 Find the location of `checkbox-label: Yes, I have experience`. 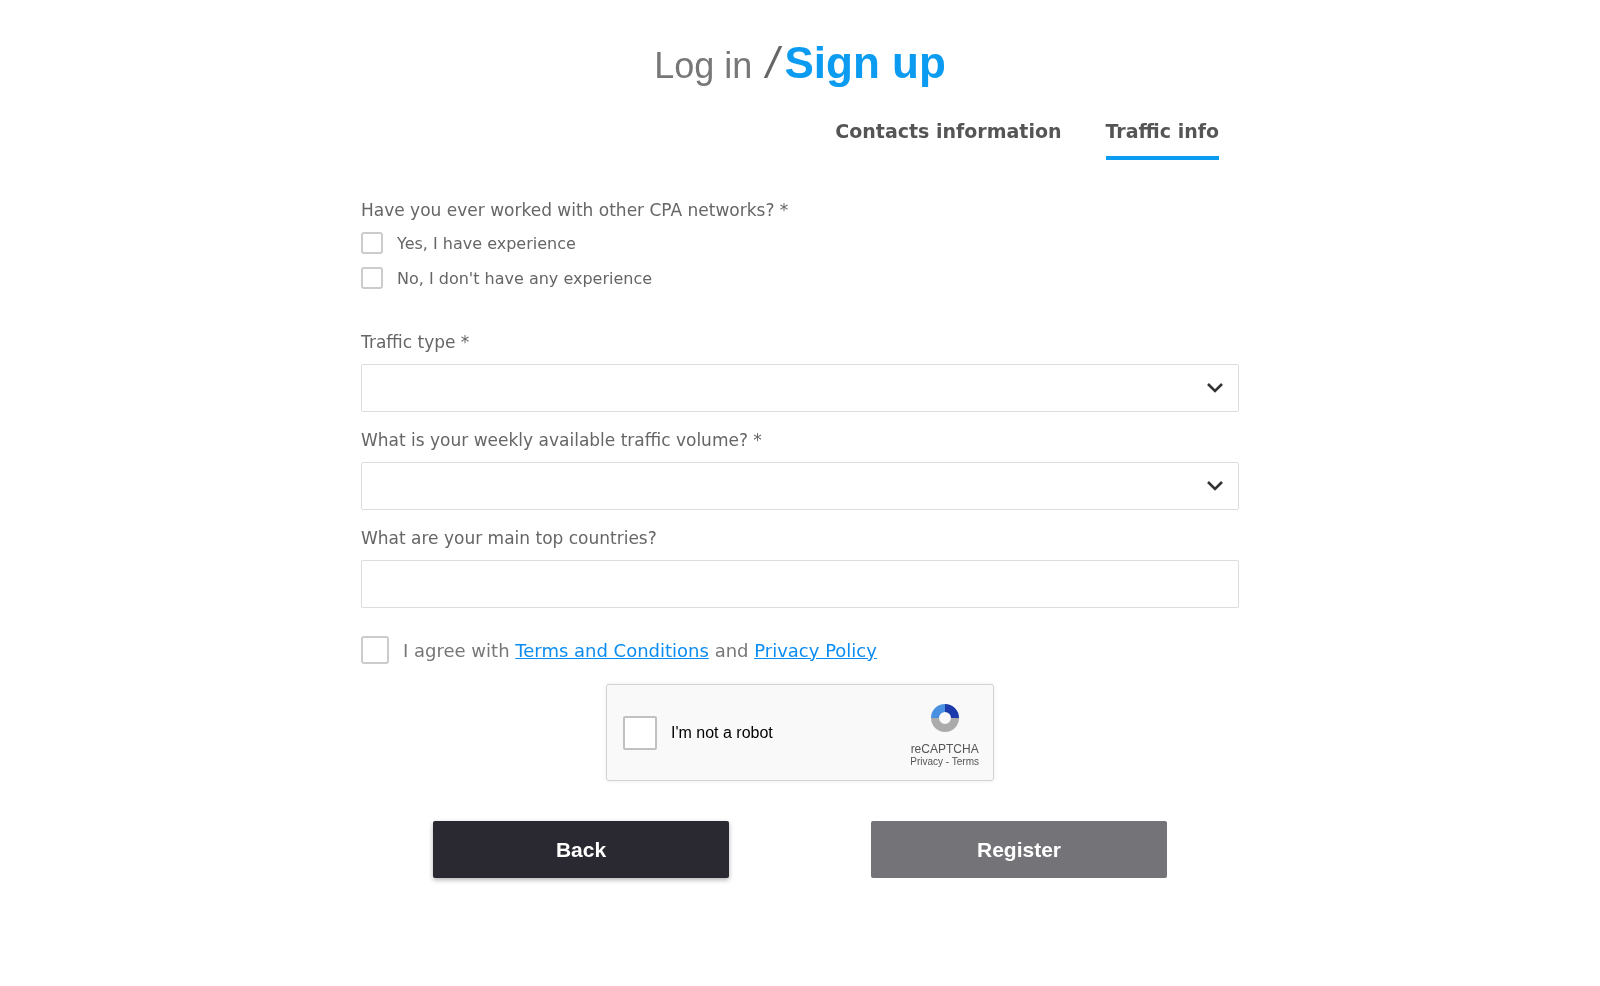

checkbox-label: Yes, I have experience is located at coordinates (486, 243).